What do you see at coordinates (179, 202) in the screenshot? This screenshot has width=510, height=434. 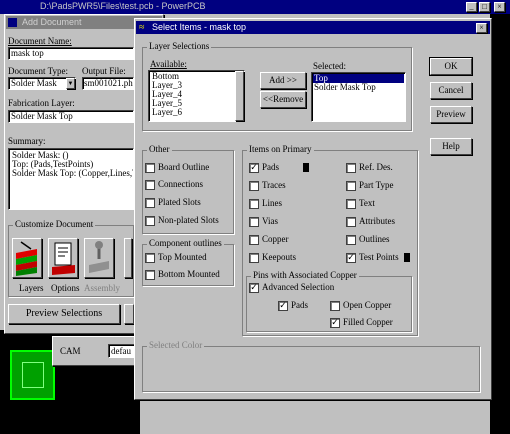 I see `plated-slots-label: Plated Slots` at bounding box center [179, 202].